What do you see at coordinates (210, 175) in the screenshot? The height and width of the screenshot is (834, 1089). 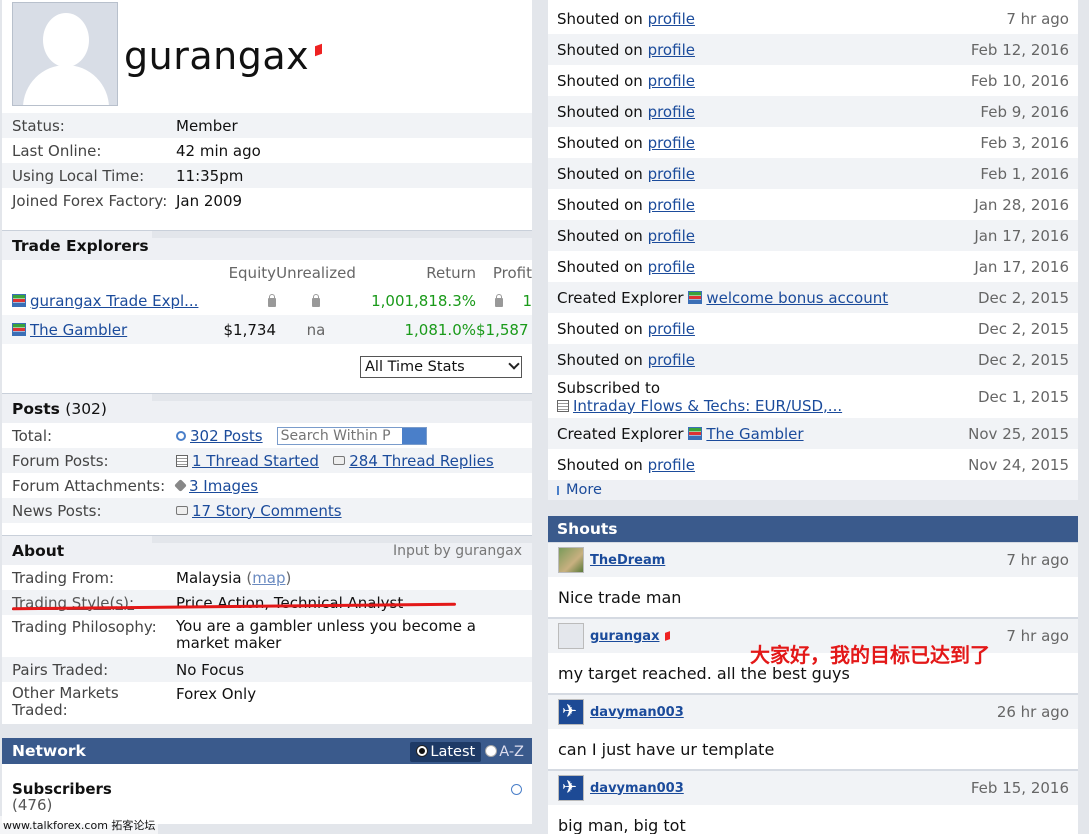 I see `detail-value: 11:35pm` at bounding box center [210, 175].